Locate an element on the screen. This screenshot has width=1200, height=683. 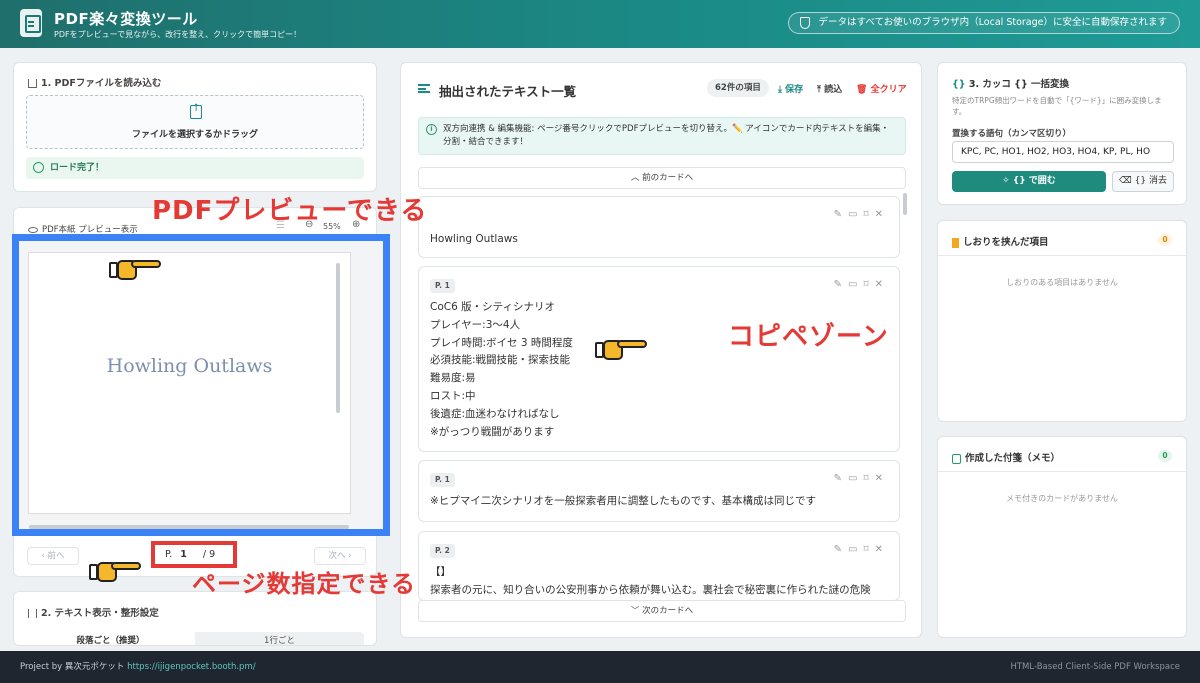
next-page-button: 次へ › is located at coordinates (340, 556).